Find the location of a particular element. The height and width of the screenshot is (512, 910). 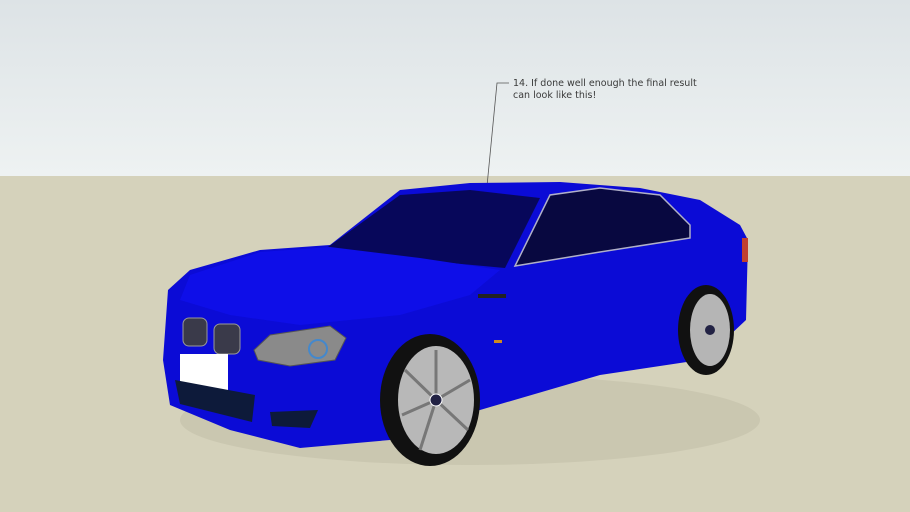

kidney-grille-right is located at coordinates (227, 339).